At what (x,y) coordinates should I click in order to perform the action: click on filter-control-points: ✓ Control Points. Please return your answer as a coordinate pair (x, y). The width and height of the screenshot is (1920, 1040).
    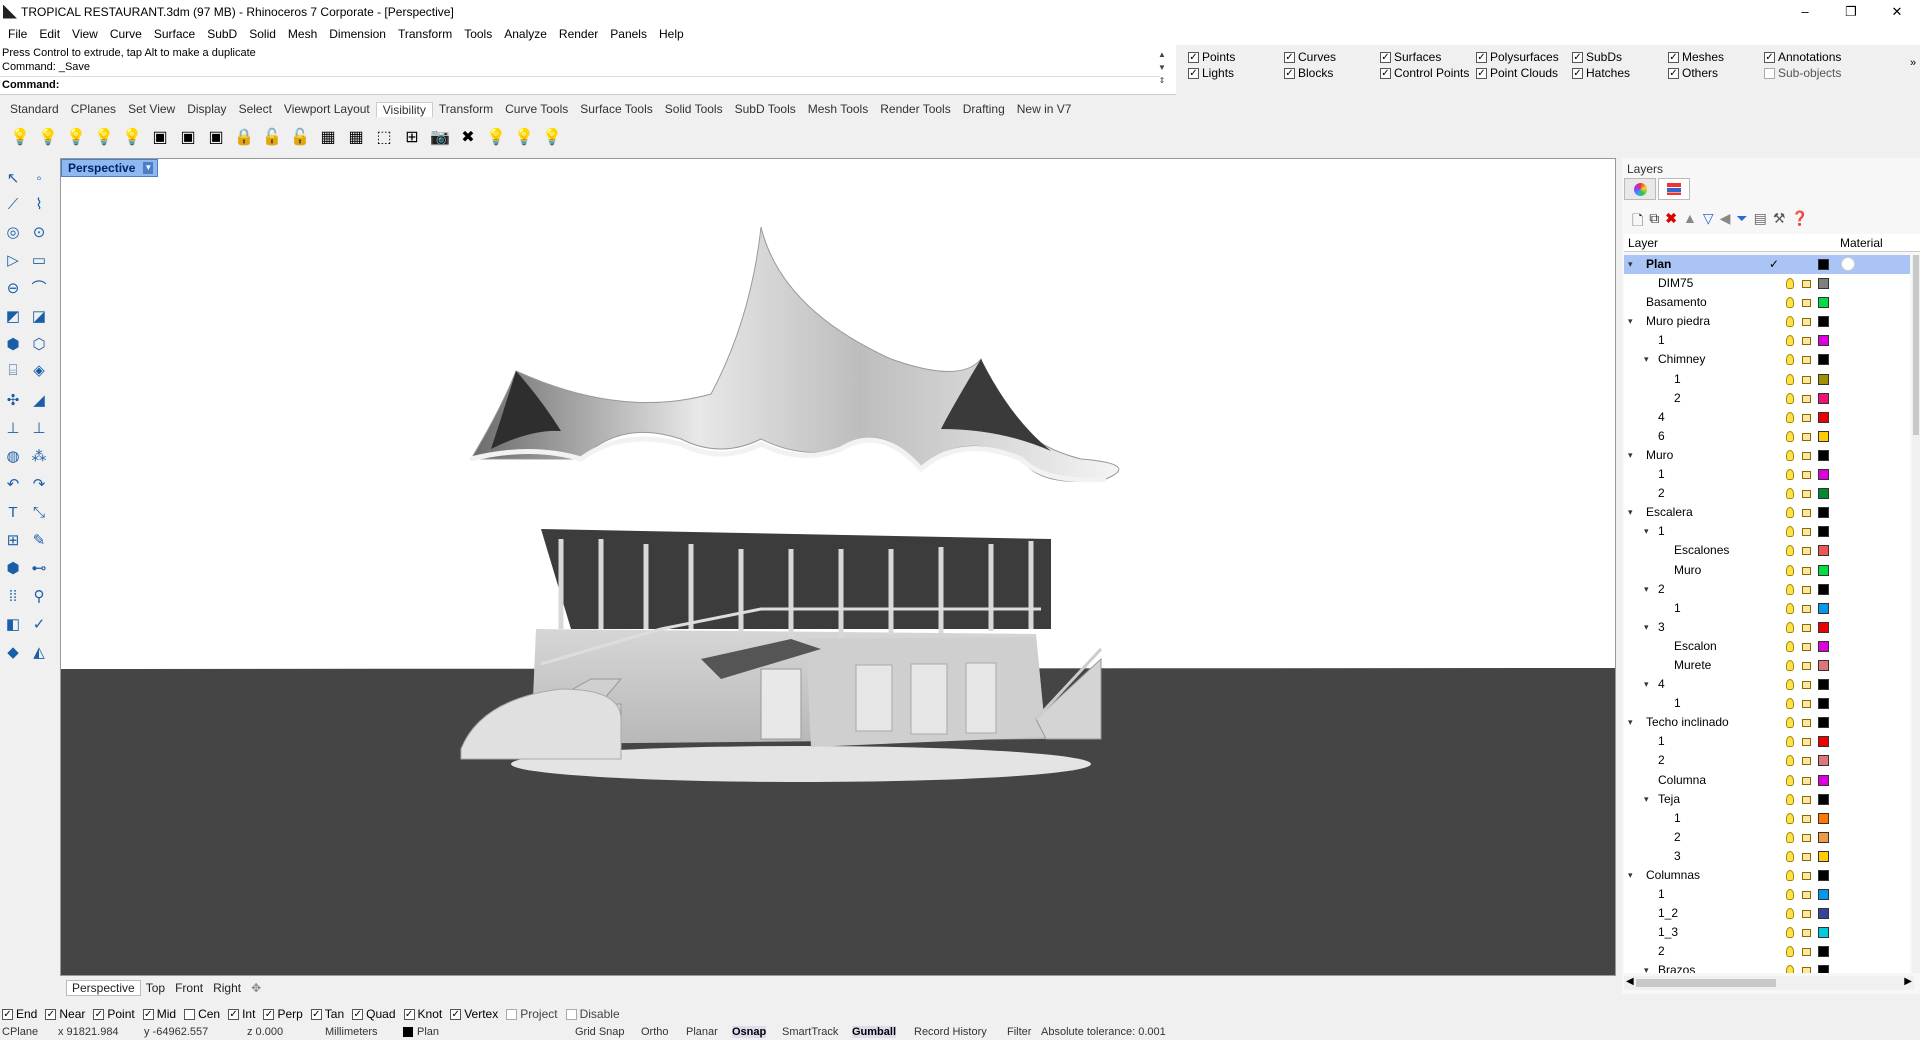
    Looking at the image, I should click on (1424, 73).